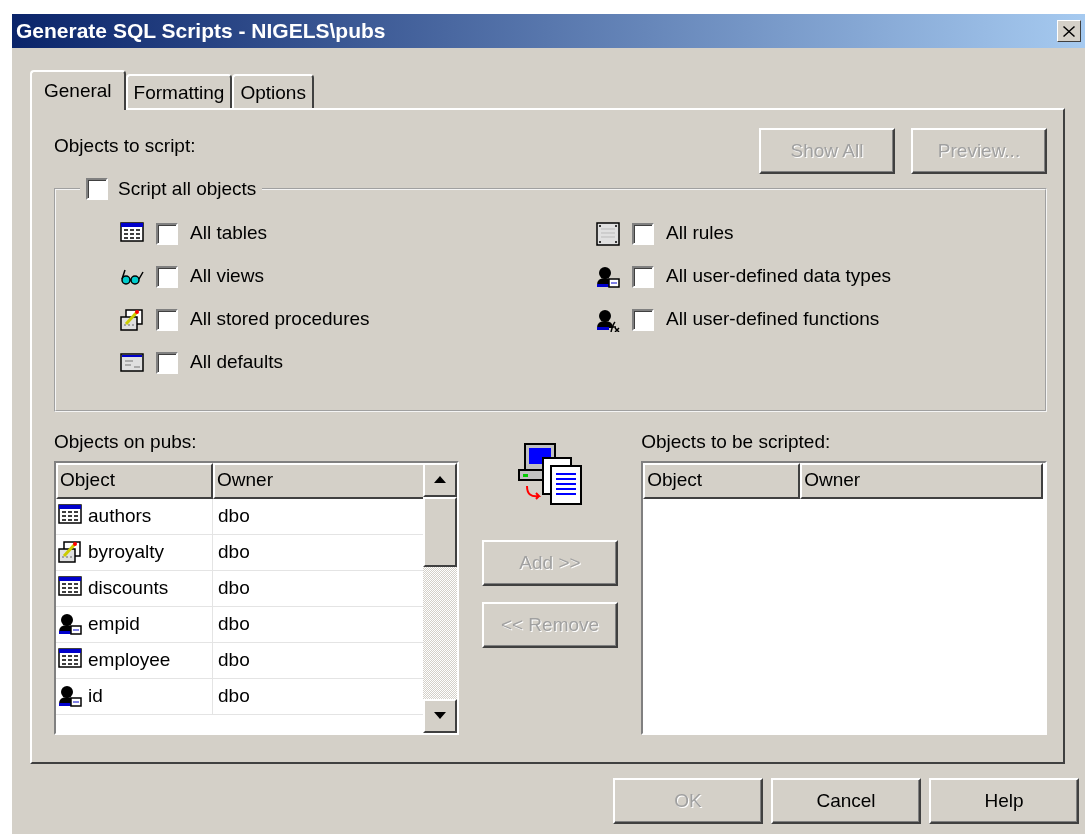 The height and width of the screenshot is (834, 1085). Describe the element at coordinates (608, 233) in the screenshot. I see `rule-sheet-icon` at that location.